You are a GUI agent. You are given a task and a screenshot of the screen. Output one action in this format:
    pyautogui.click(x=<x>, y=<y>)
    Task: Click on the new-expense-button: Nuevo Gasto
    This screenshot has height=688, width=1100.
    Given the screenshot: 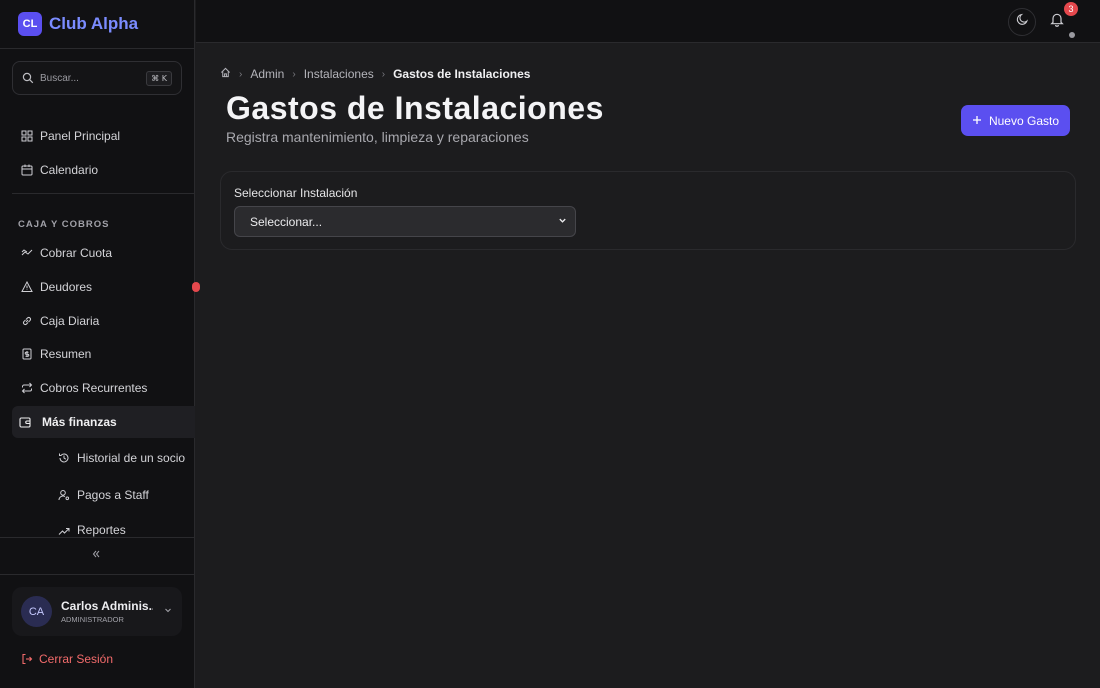 What is the action you would take?
    pyautogui.click(x=1015, y=120)
    